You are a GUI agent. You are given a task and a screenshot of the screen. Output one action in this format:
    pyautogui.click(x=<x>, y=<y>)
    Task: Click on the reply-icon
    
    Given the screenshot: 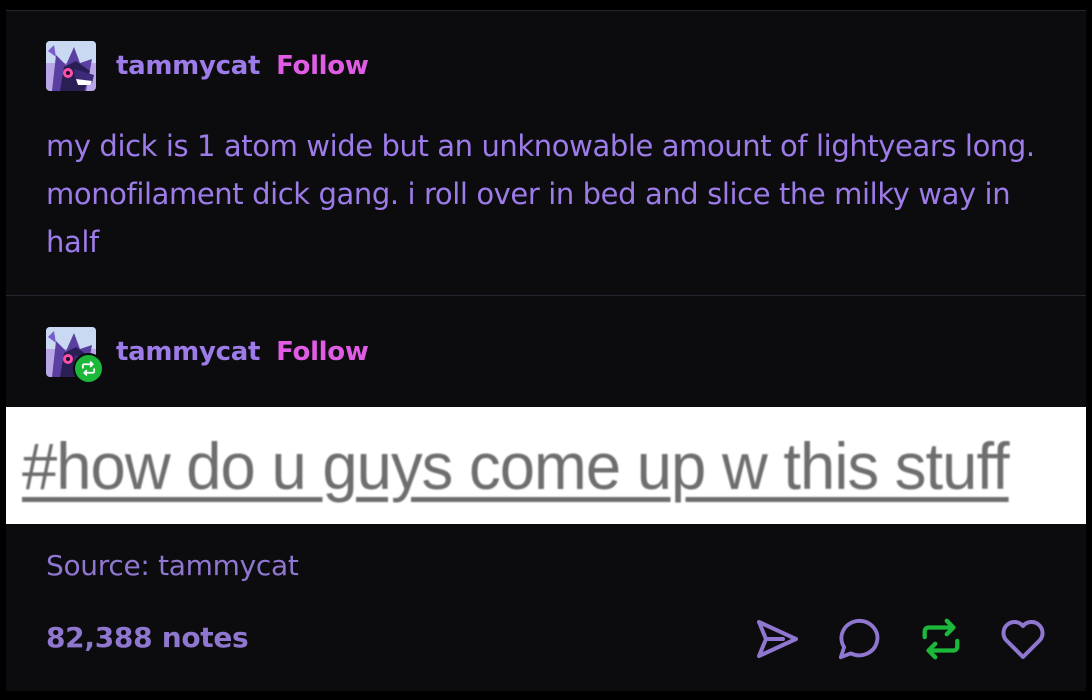 What is the action you would take?
    pyautogui.click(x=859, y=639)
    